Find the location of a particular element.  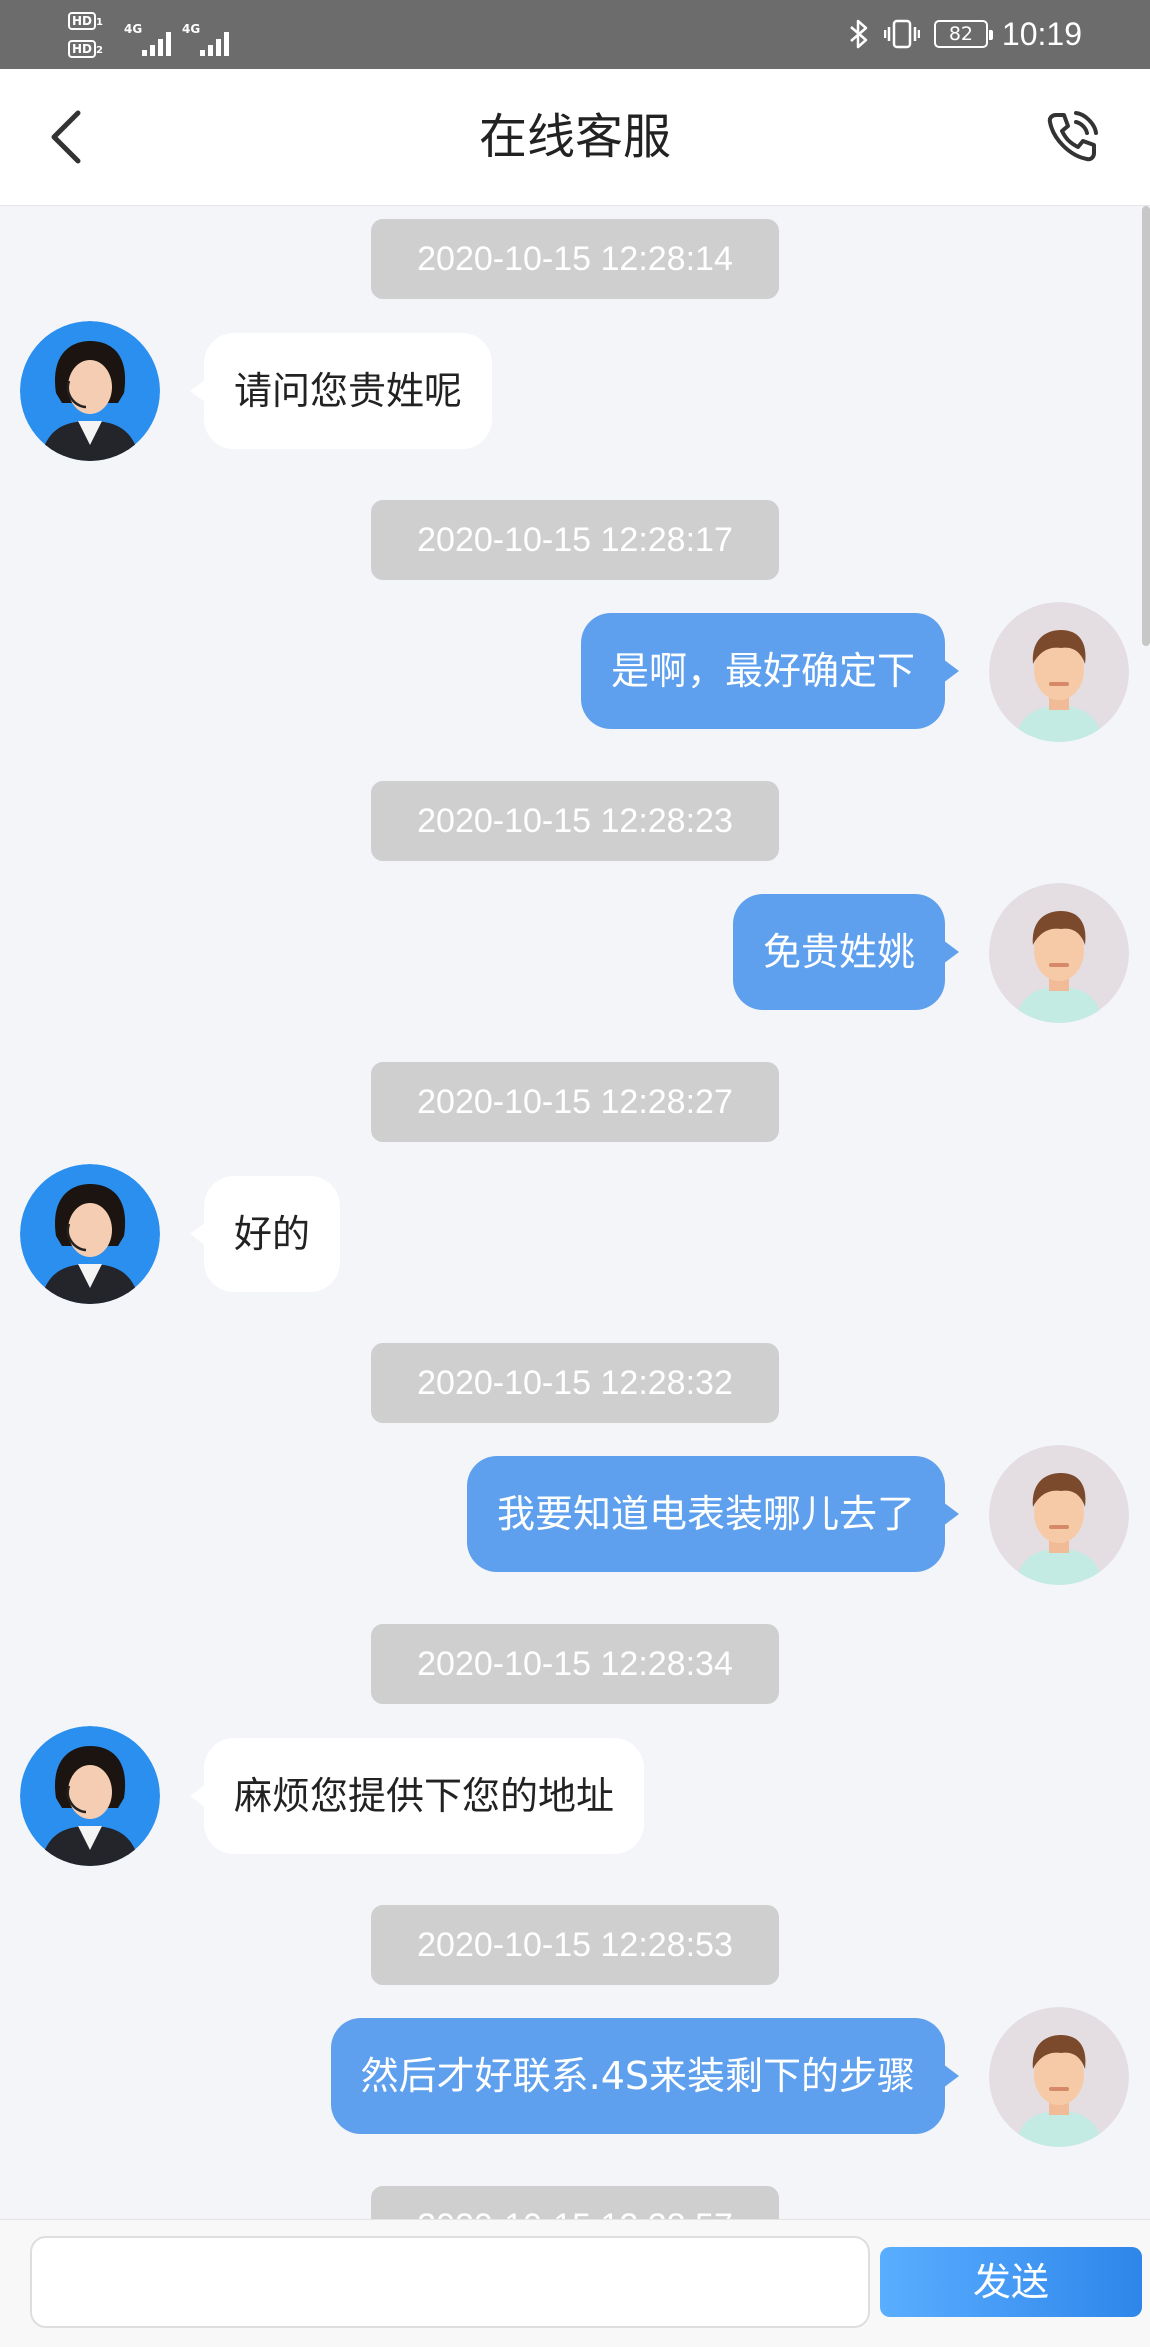

scrollbar is located at coordinates (1146, 426).